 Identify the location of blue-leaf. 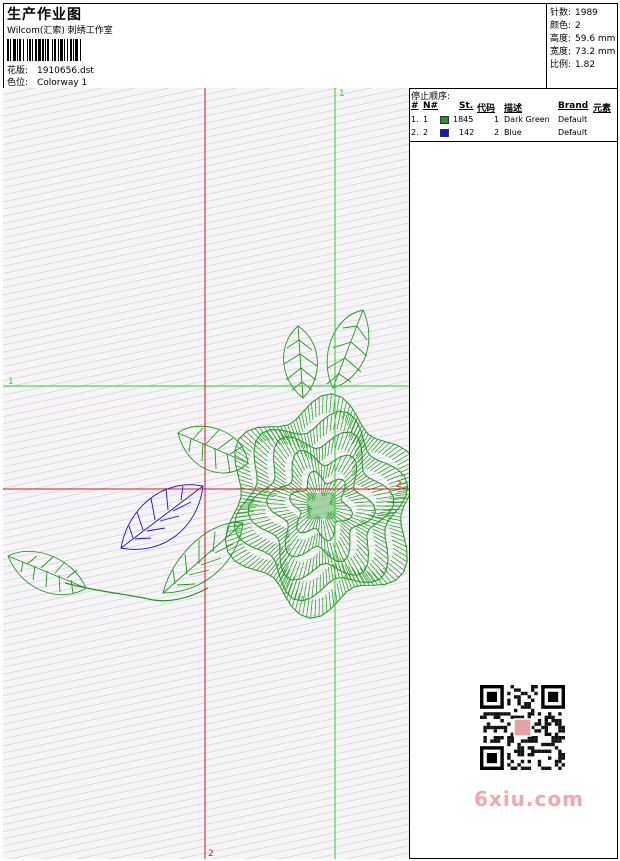
(162, 517).